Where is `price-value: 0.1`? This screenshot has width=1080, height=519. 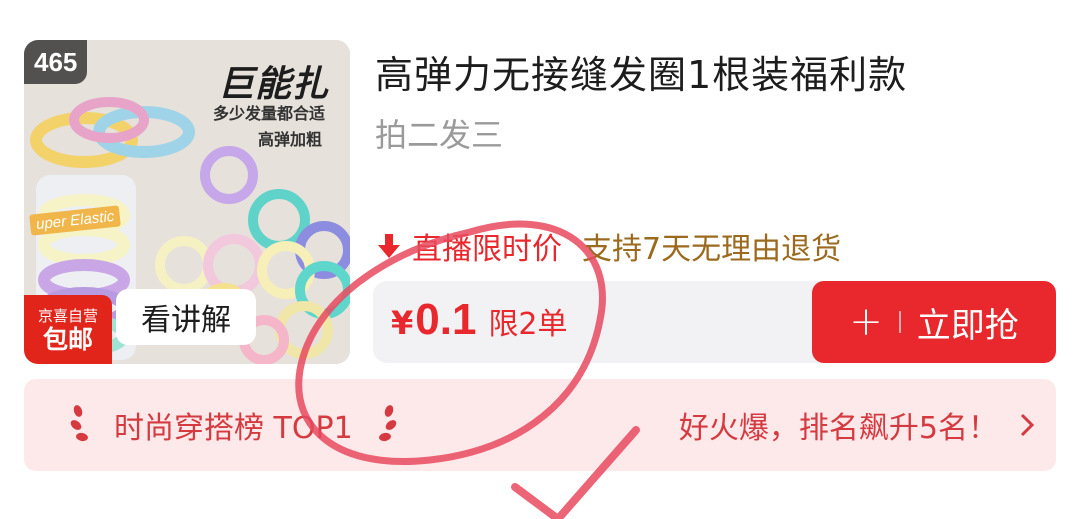
price-value: 0.1 is located at coordinates (446, 319).